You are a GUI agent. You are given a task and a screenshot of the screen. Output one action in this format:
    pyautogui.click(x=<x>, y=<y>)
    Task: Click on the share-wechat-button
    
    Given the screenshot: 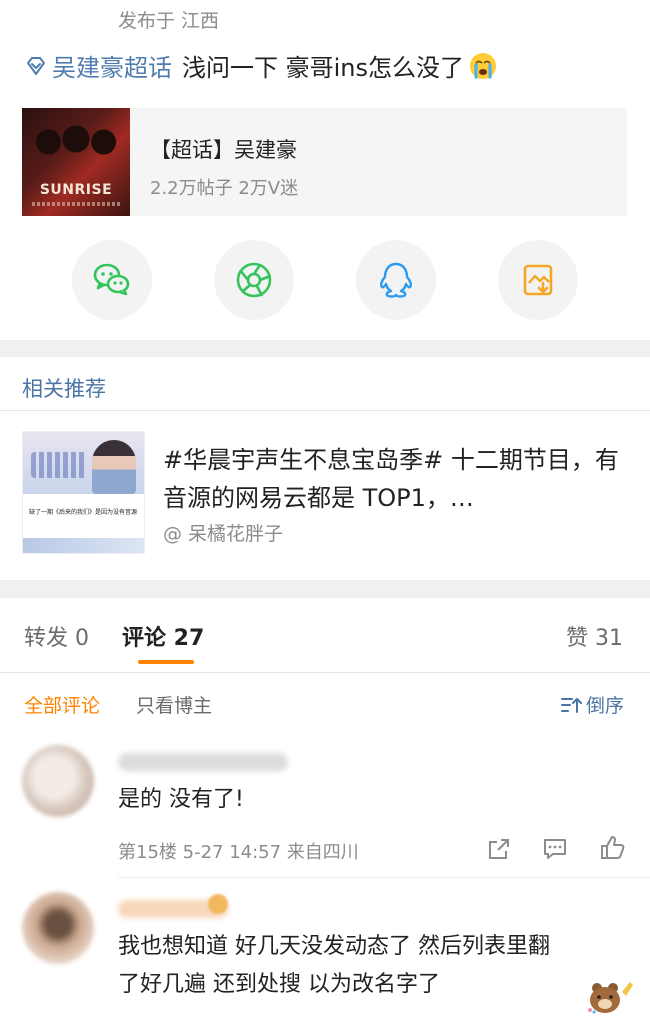 What is the action you would take?
    pyautogui.click(x=112, y=280)
    